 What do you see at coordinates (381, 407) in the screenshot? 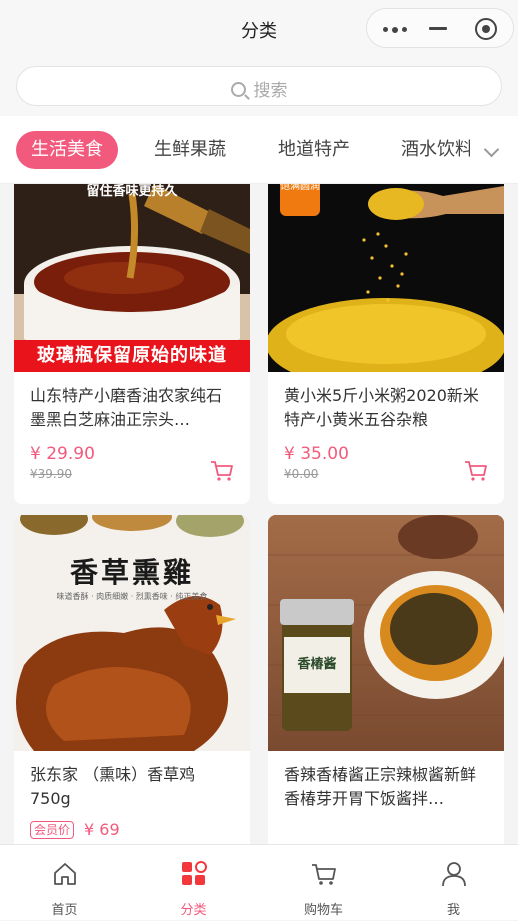
I see `product-title: 黄小米5斤小米粥2020新米特产小黄米五谷杂粮` at bounding box center [381, 407].